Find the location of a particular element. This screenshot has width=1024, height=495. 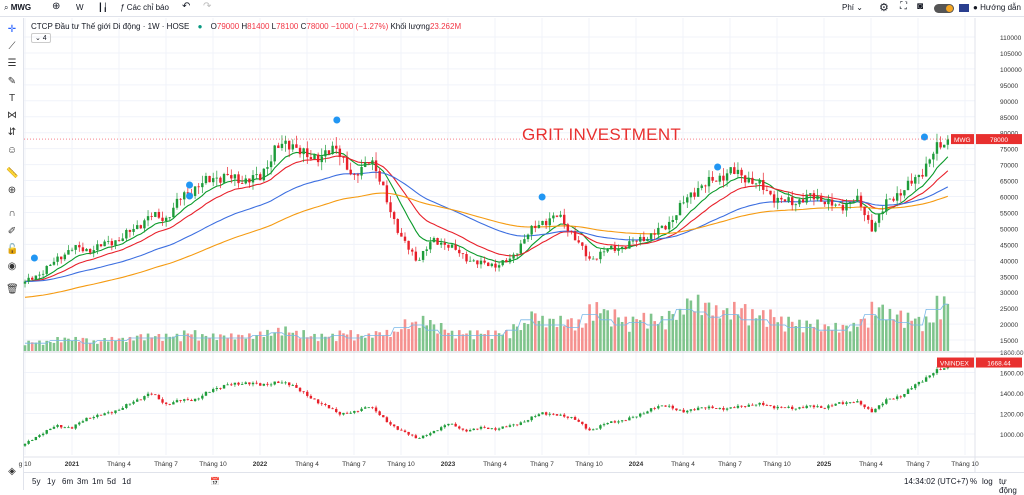

log-toggle: log is located at coordinates (987, 481).